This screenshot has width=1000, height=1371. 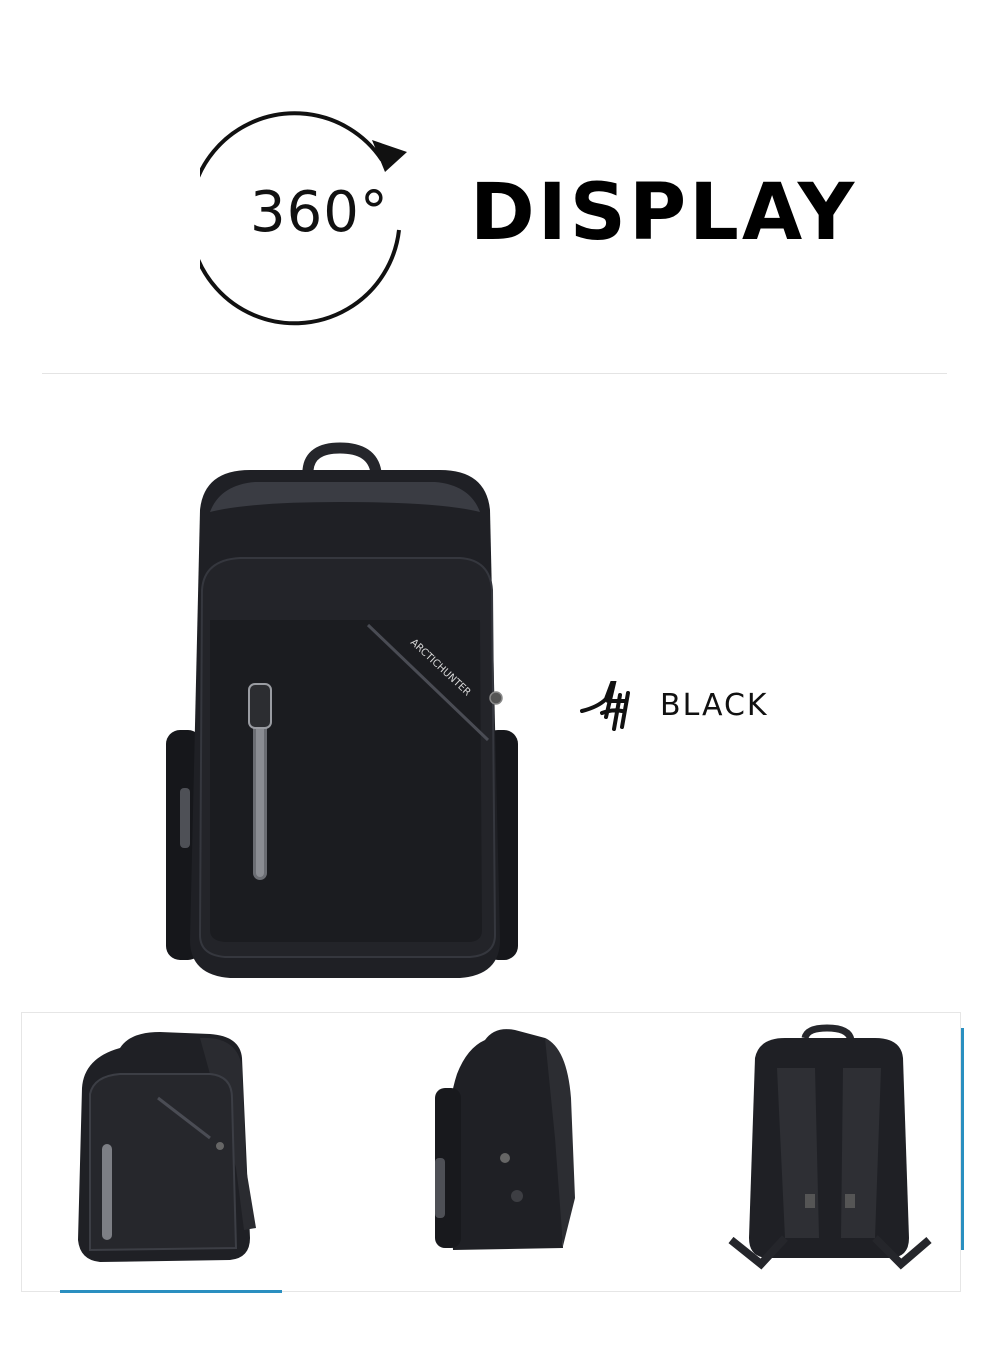 What do you see at coordinates (605, 706) in the screenshot?
I see `brand-logo-icon` at bounding box center [605, 706].